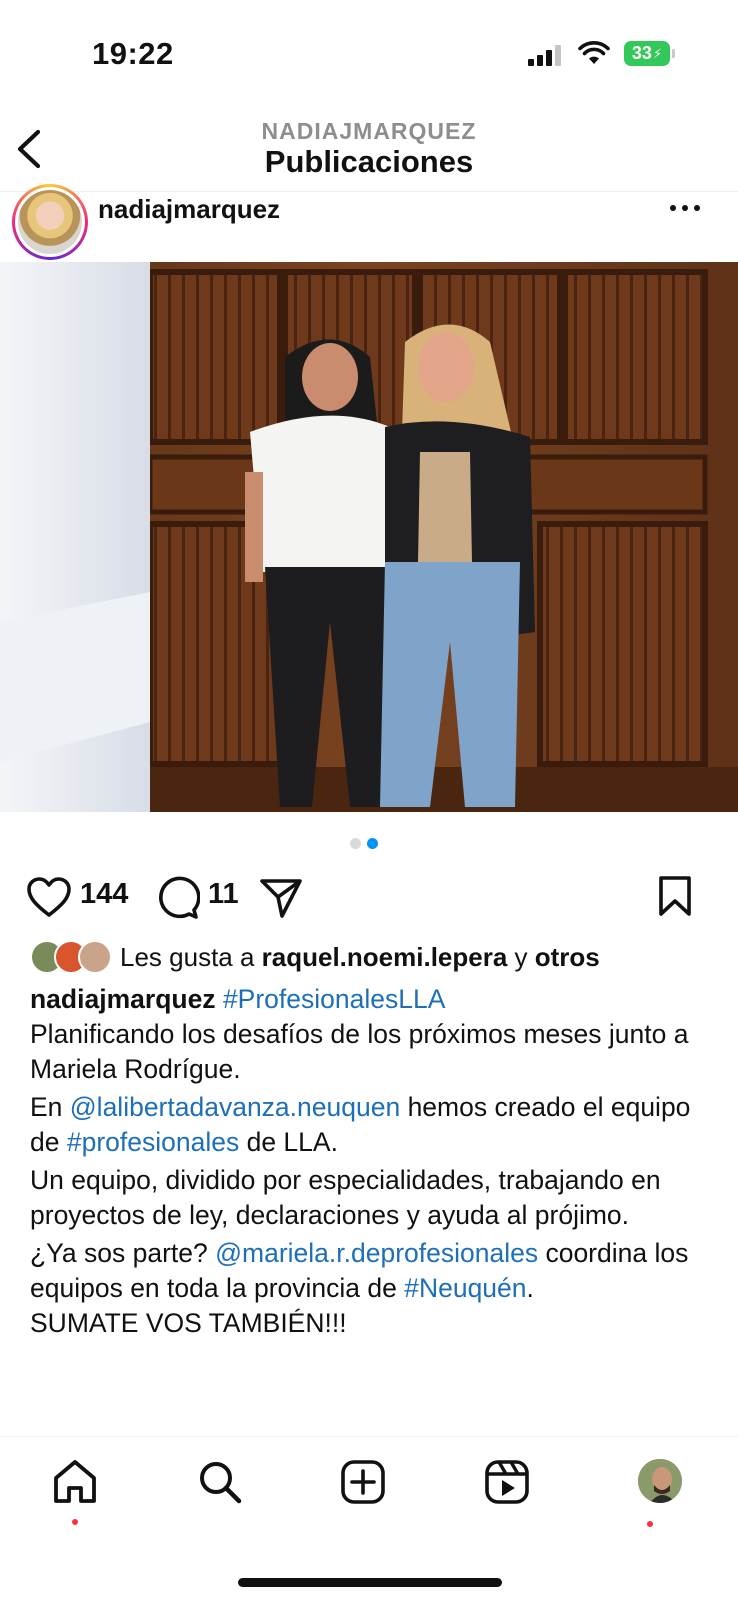 The image size is (738, 1600). What do you see at coordinates (50, 1107) in the screenshot?
I see `caption-text: En` at bounding box center [50, 1107].